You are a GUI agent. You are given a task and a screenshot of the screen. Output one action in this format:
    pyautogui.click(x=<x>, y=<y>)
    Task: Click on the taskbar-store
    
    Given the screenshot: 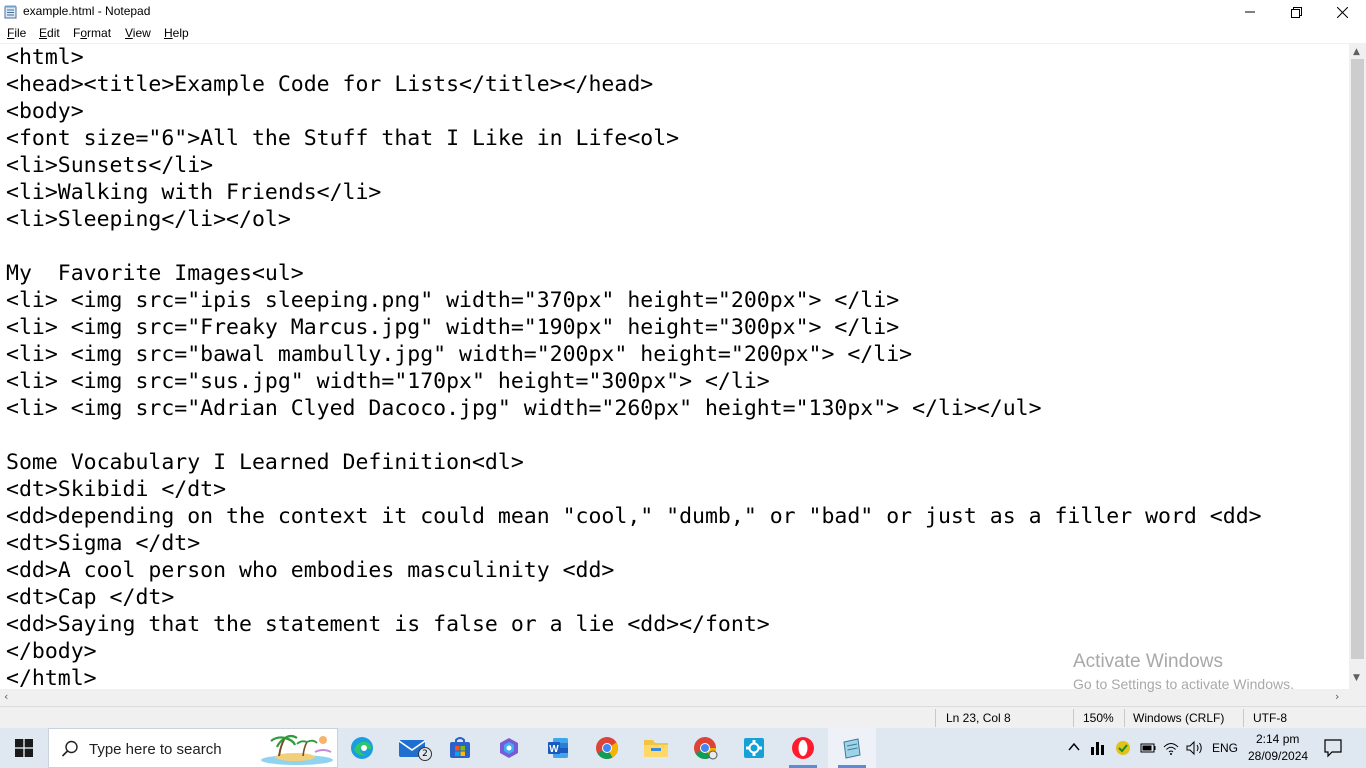 What is the action you would take?
    pyautogui.click(x=460, y=748)
    